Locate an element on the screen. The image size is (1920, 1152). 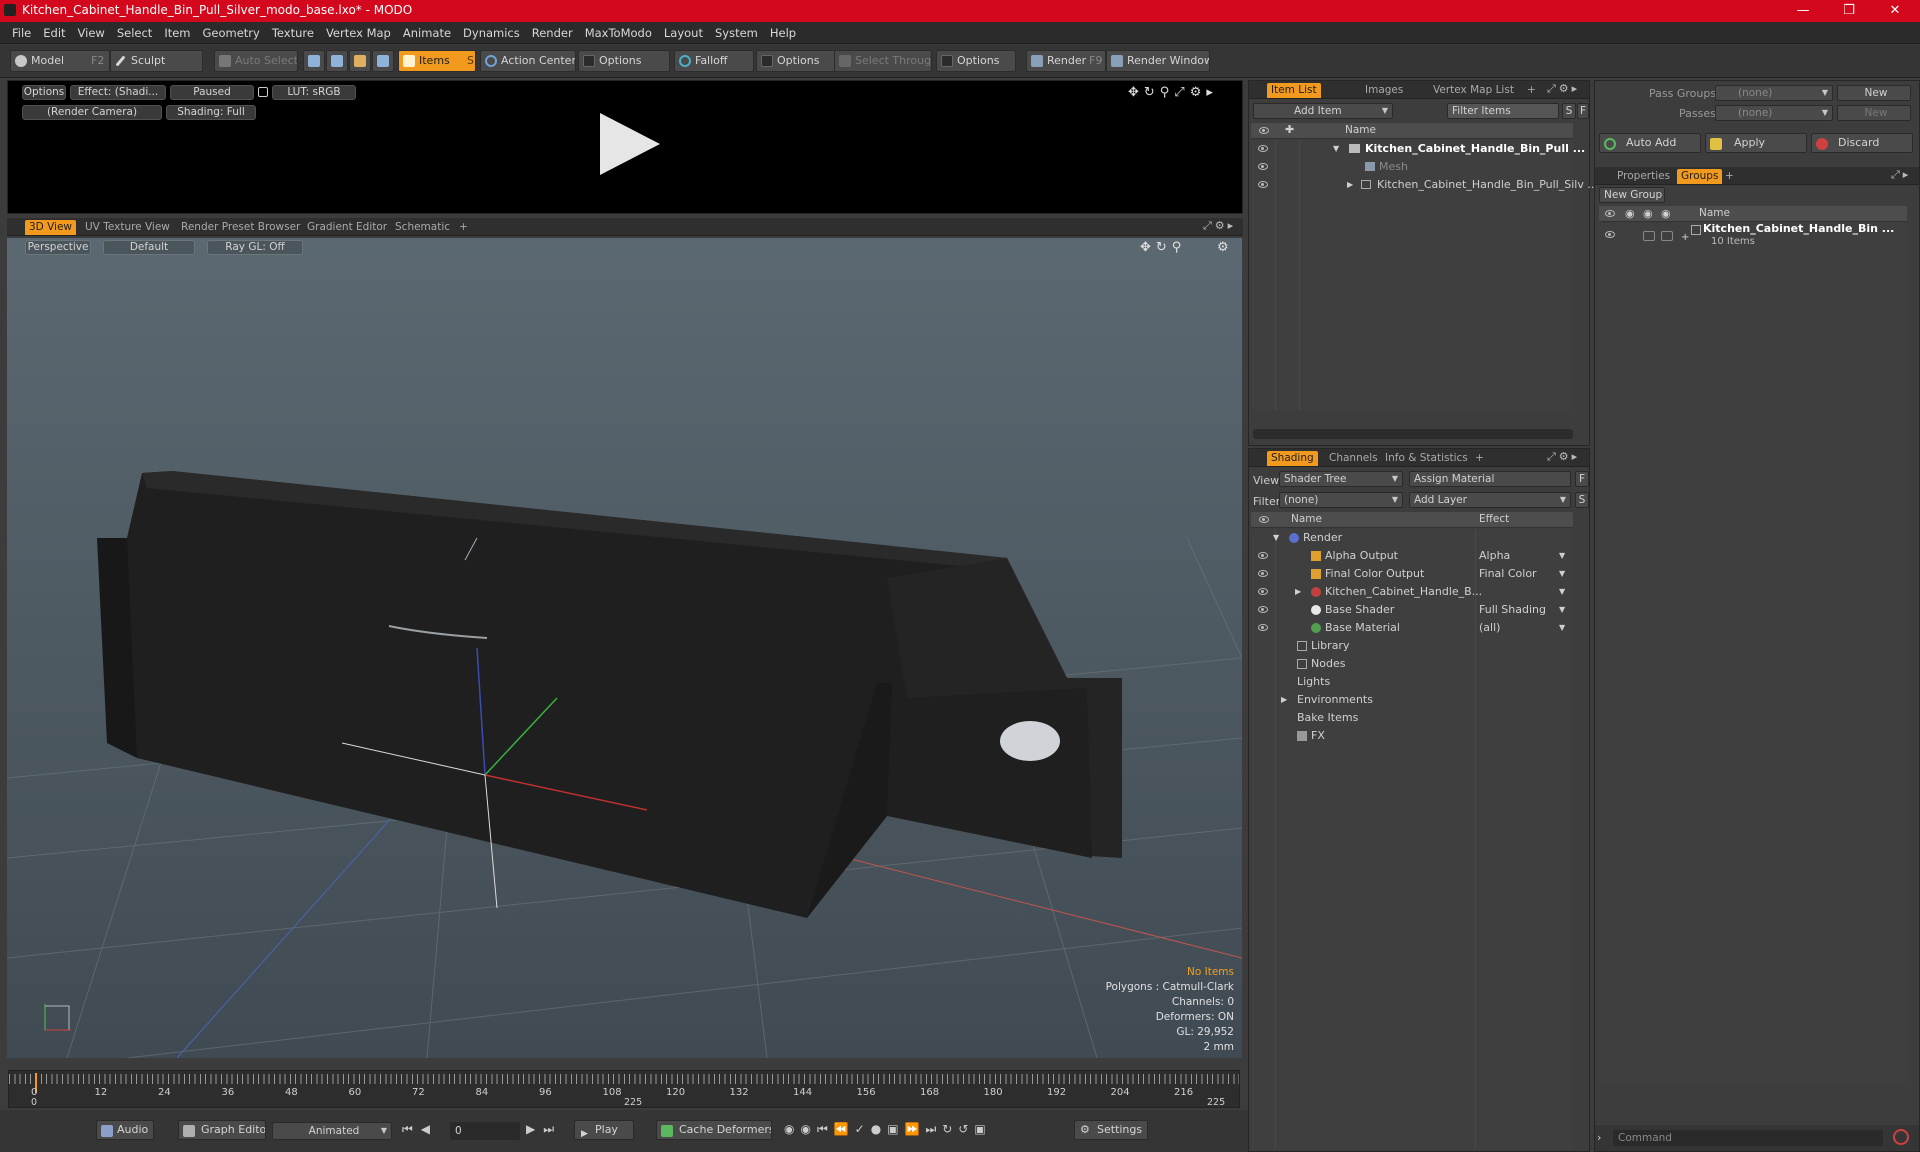
menu-edit: Edit is located at coordinates (54, 31).